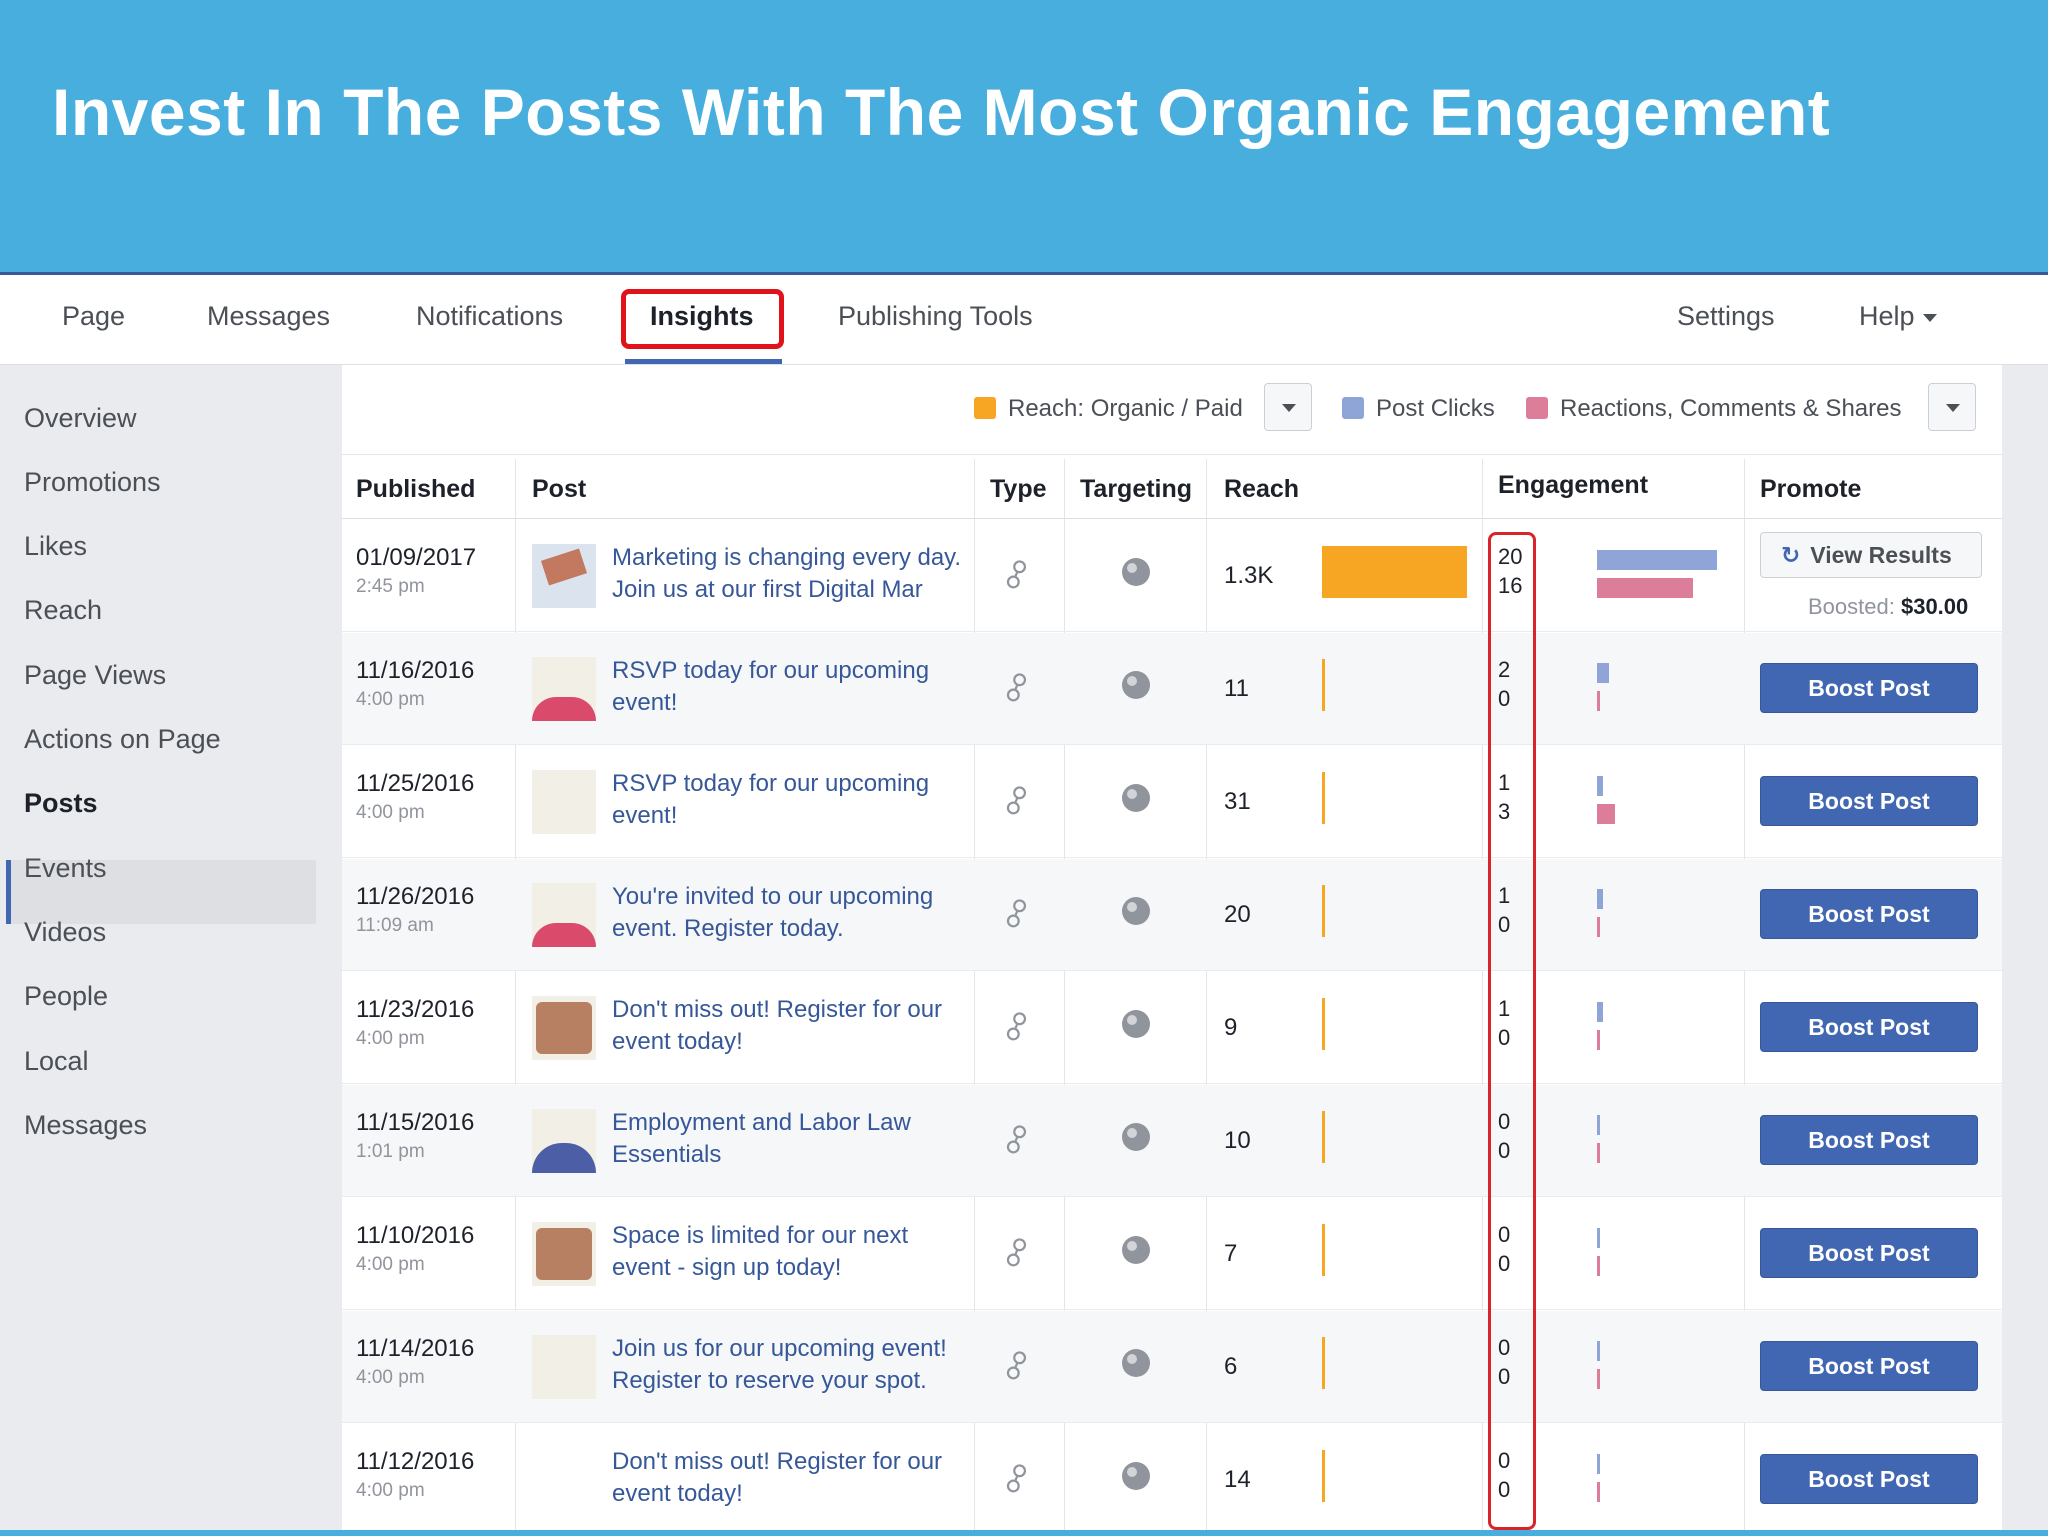 The width and height of the screenshot is (2048, 1536). I want to click on post-time: 2:45 pm, so click(390, 586).